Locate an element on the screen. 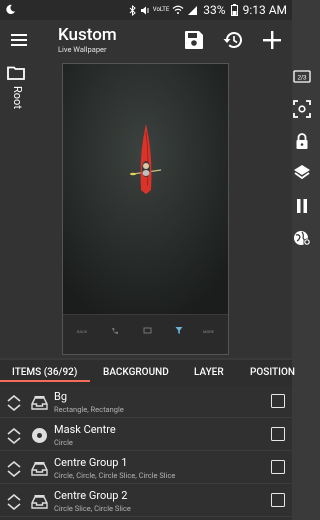 The height and width of the screenshot is (520, 320). tab-position: POSITION is located at coordinates (272, 372).